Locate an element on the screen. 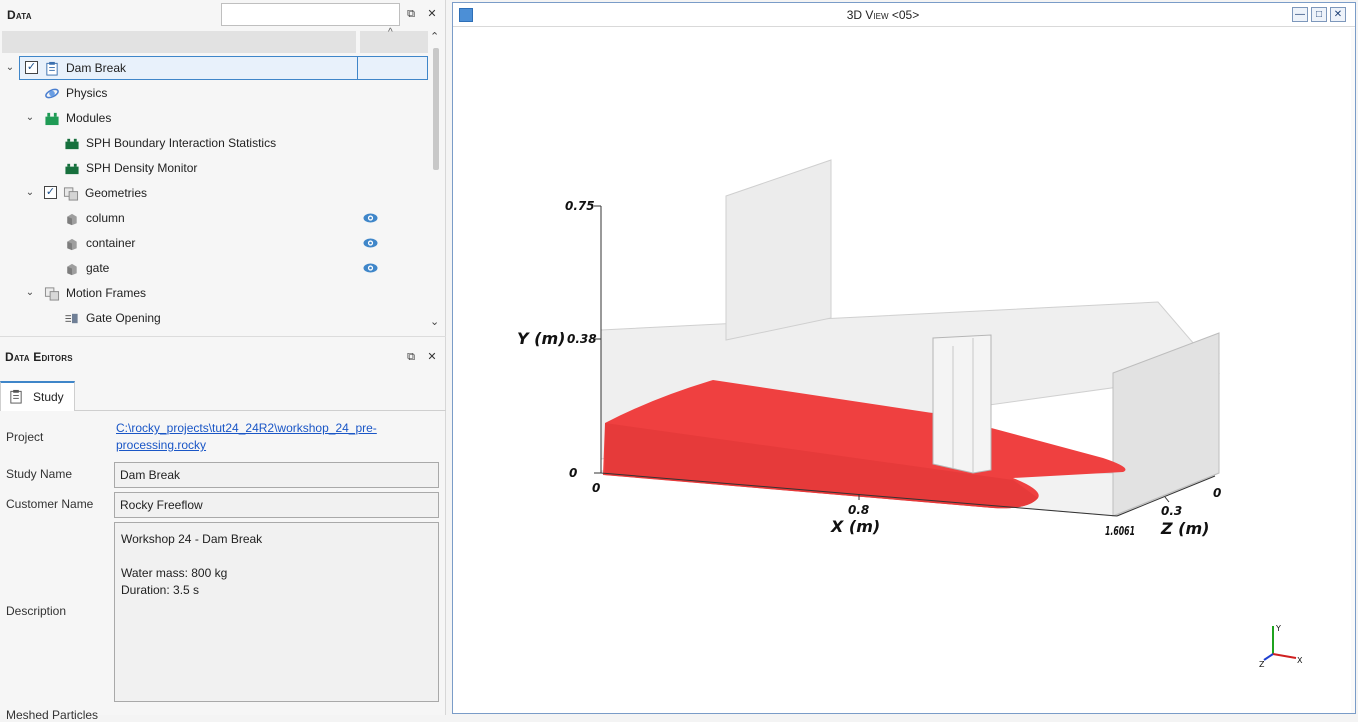 Image resolution: width=1358 pixels, height=722 pixels. triad-y-label: Y is located at coordinates (1278, 628).